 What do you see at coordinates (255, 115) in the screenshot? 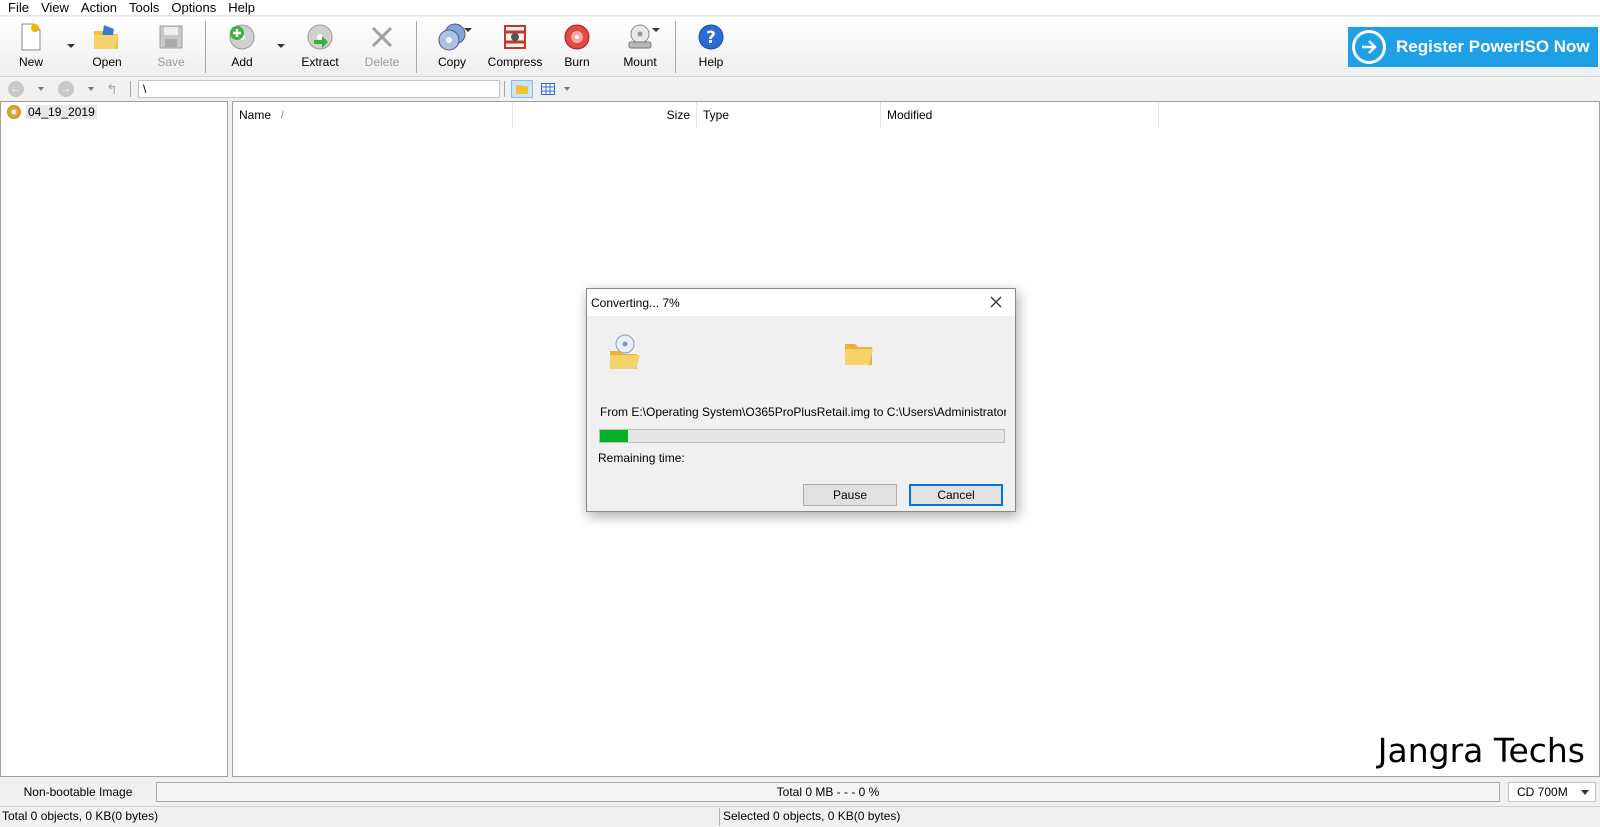
I see `column-name-label: Name` at bounding box center [255, 115].